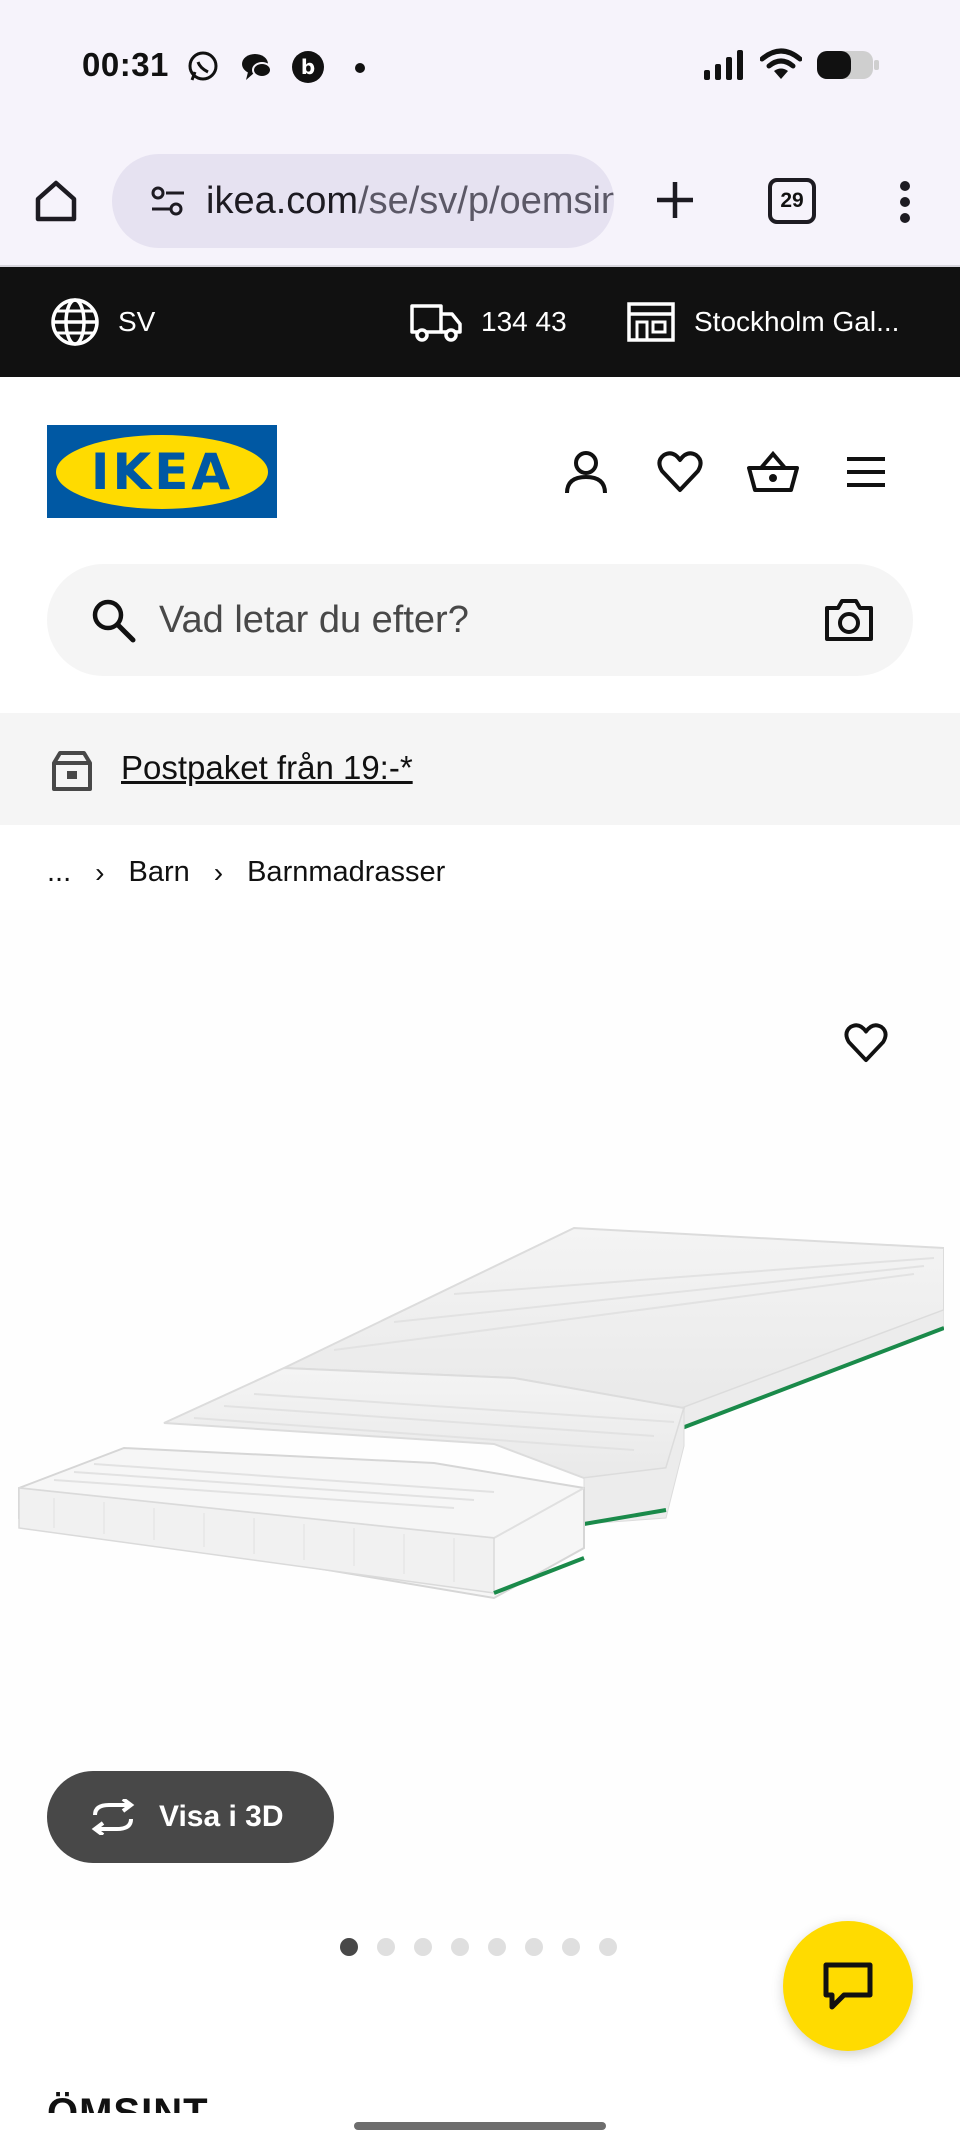  Describe the element at coordinates (480, 2126) in the screenshot. I see `gesture-home-indicator` at that location.